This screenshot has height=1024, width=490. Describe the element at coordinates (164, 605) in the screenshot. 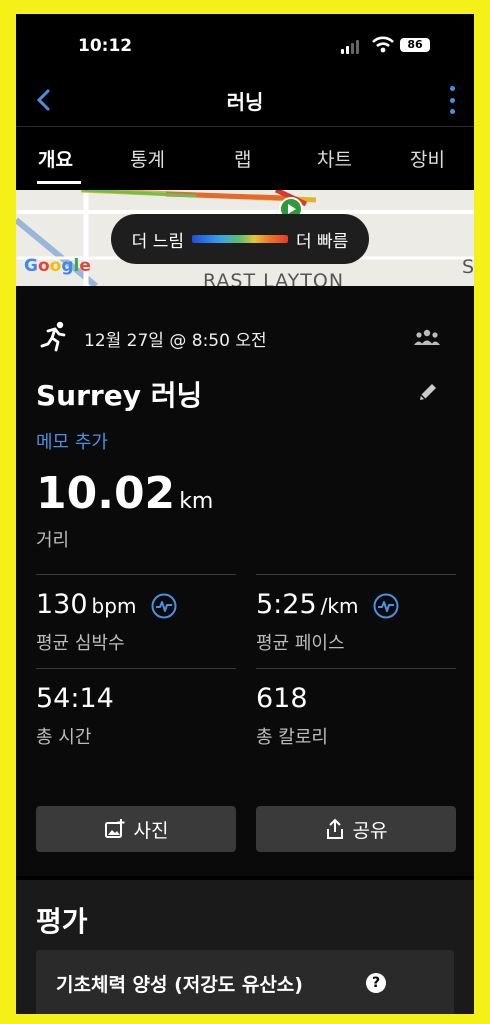

I see `heart-rate-icon` at that location.